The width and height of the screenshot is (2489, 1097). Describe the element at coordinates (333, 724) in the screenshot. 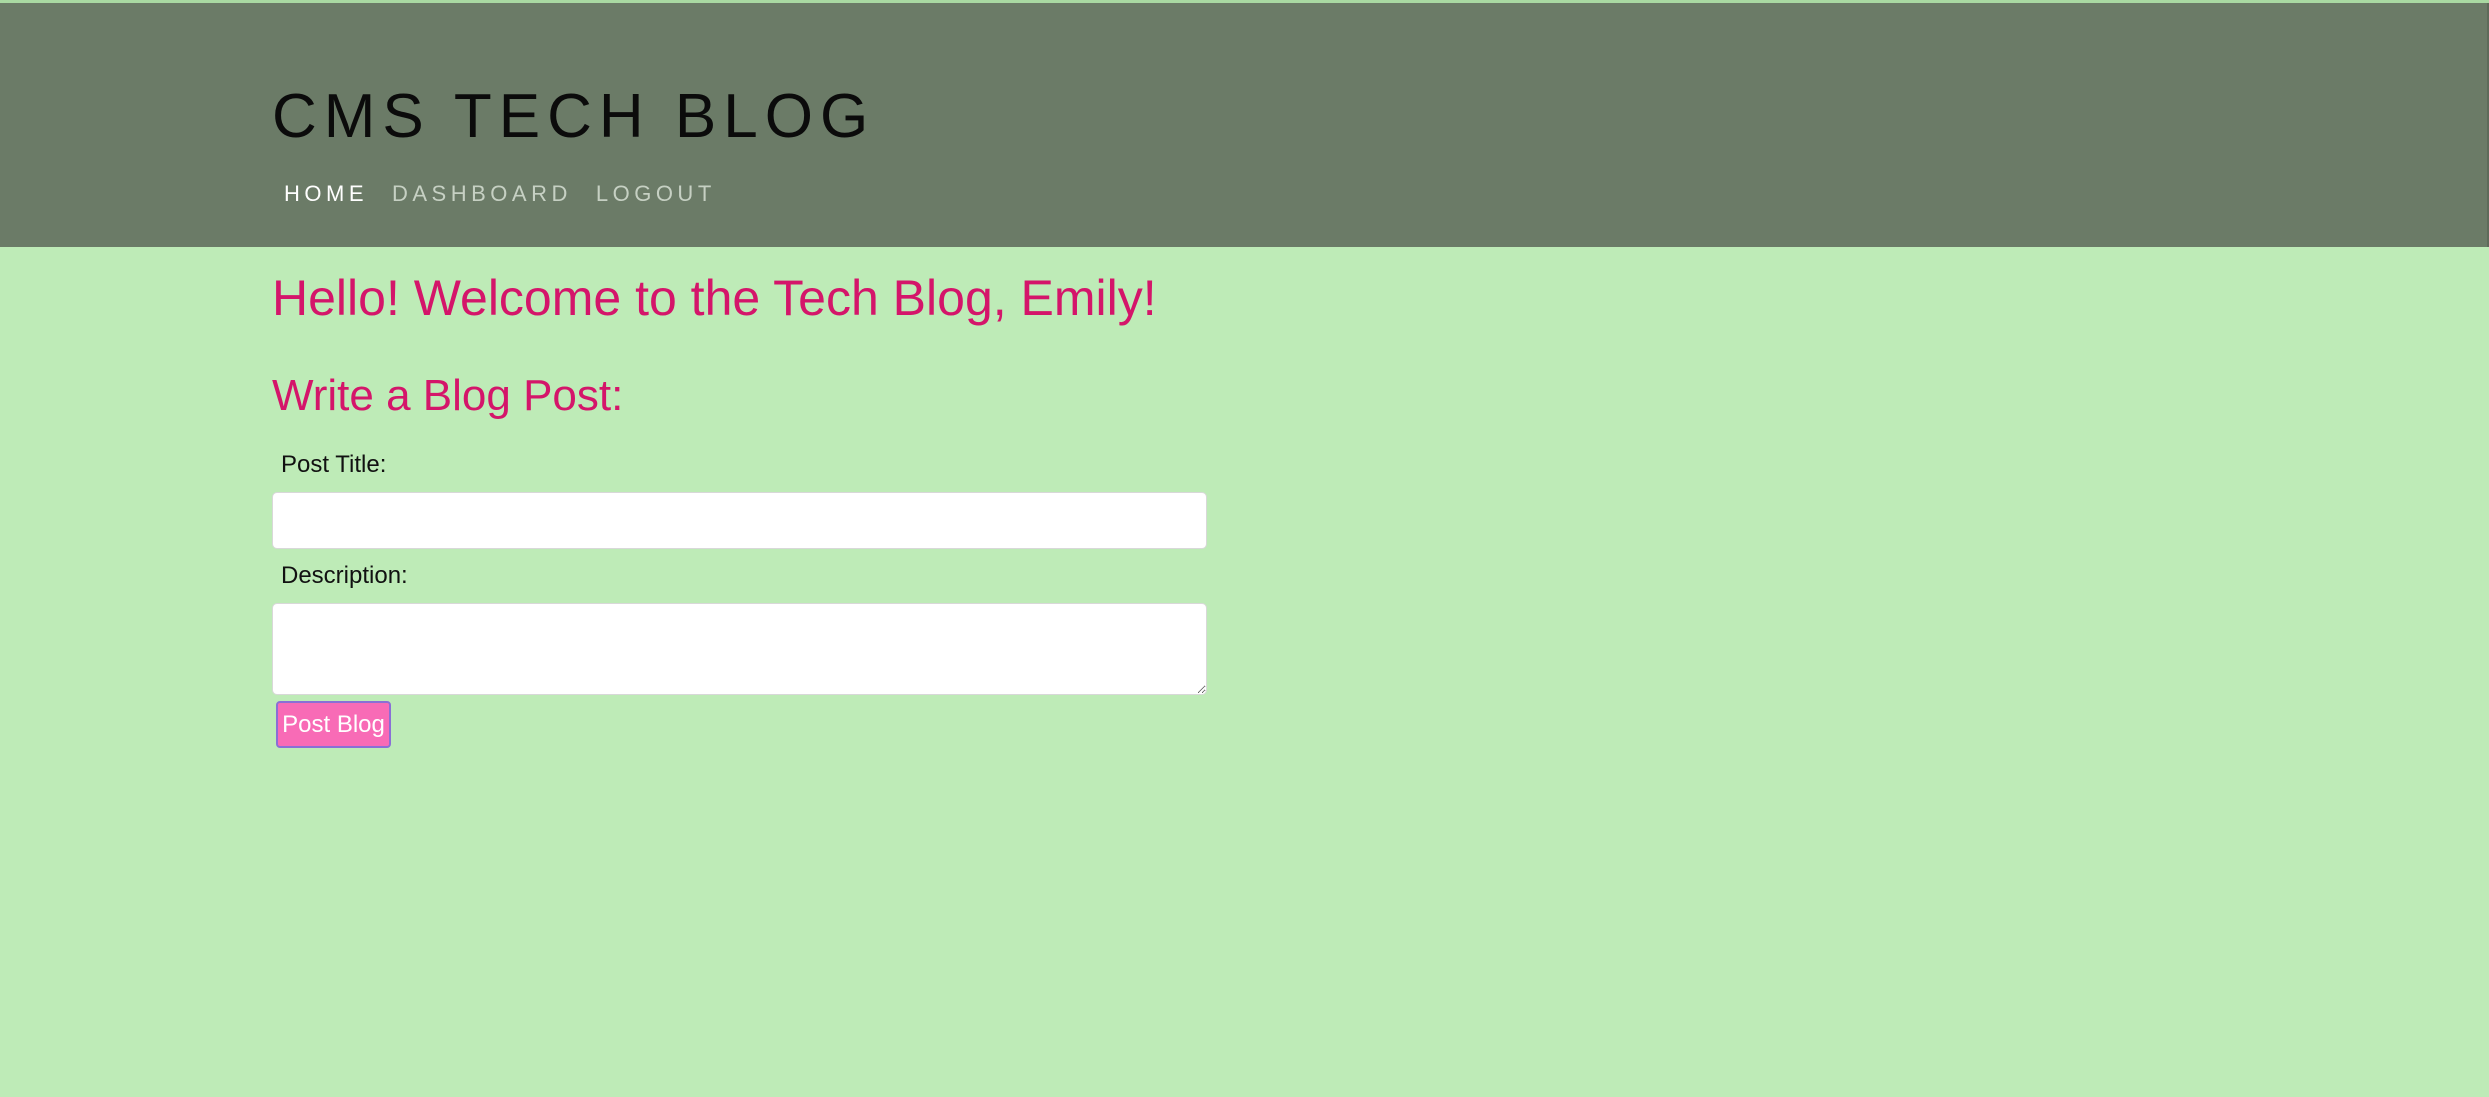

I see `post-blog-button: Post Blog` at that location.